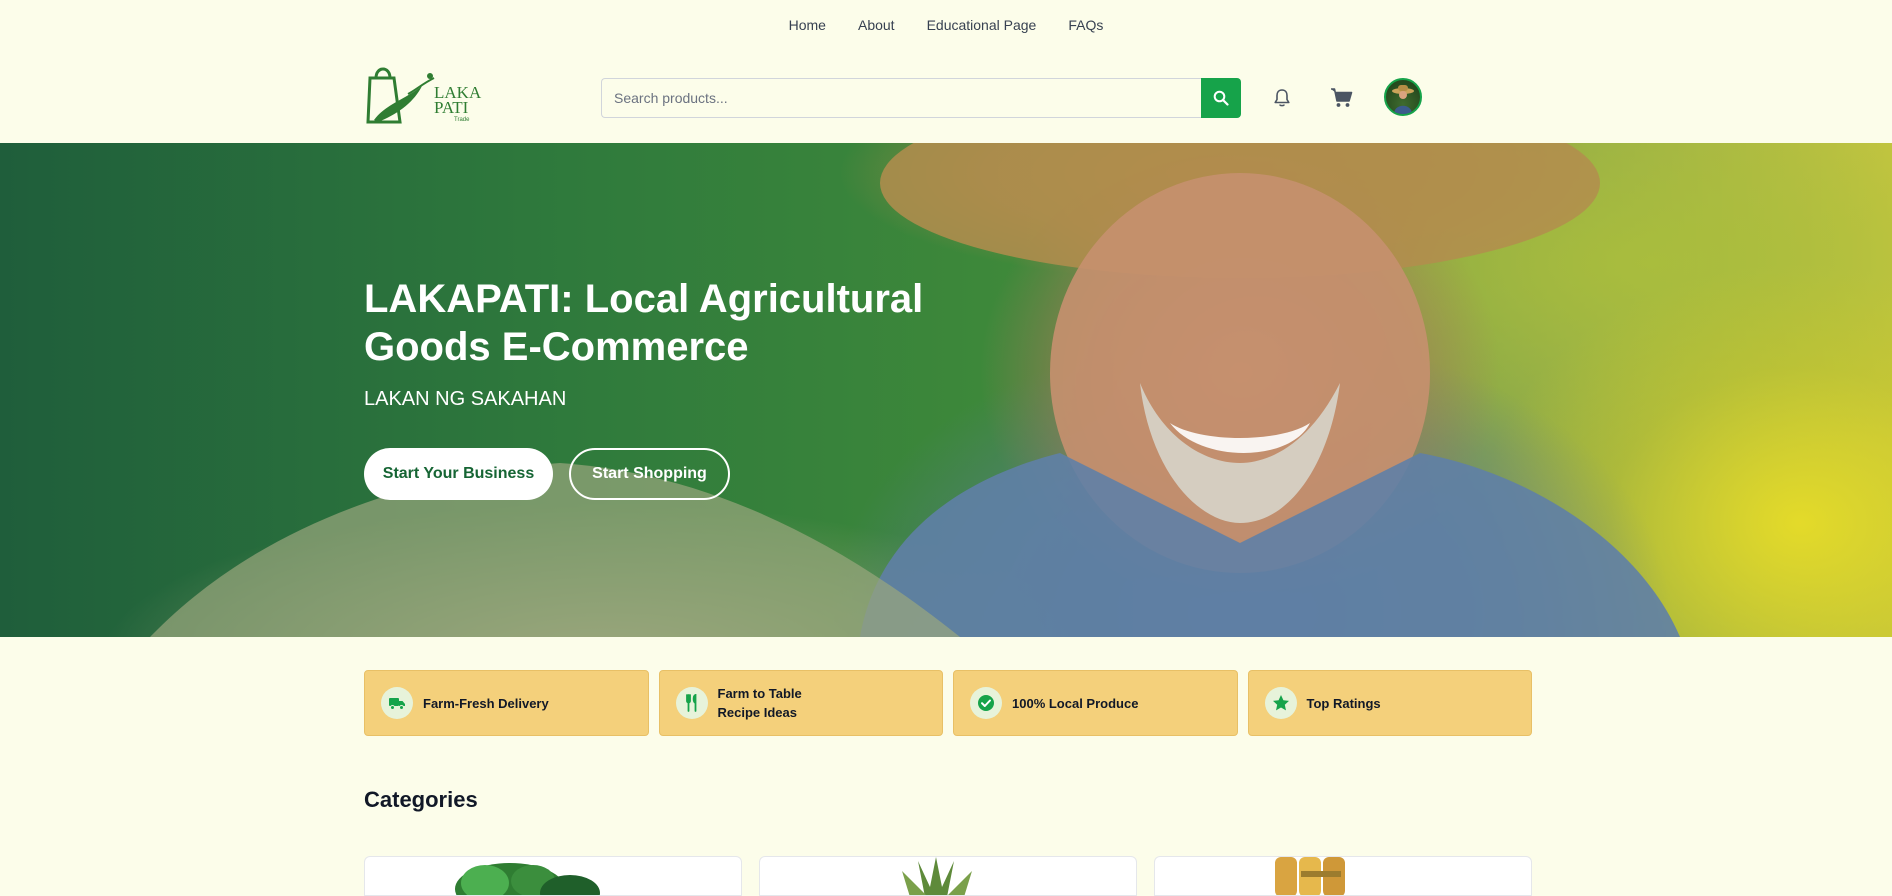  Describe the element at coordinates (486, 703) in the screenshot. I see `feature-label: Farm-Fresh Delivery` at that location.